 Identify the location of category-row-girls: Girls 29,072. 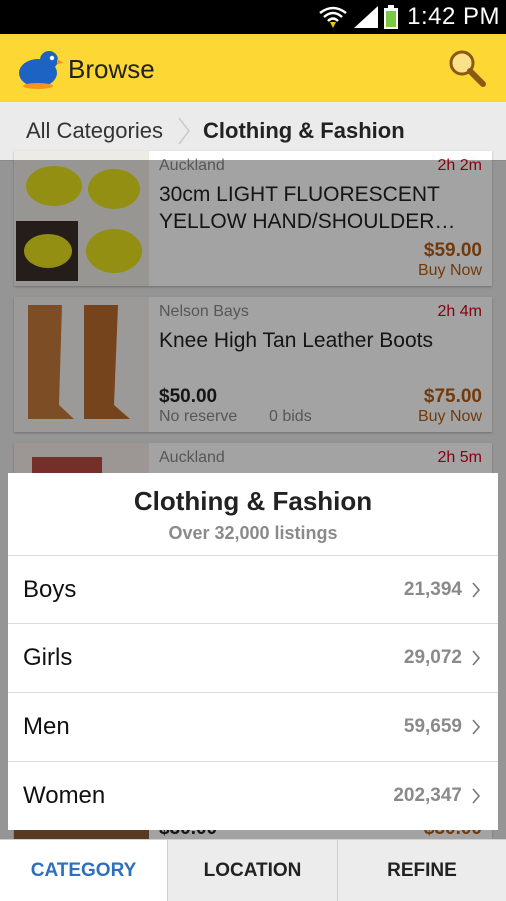
(253, 657).